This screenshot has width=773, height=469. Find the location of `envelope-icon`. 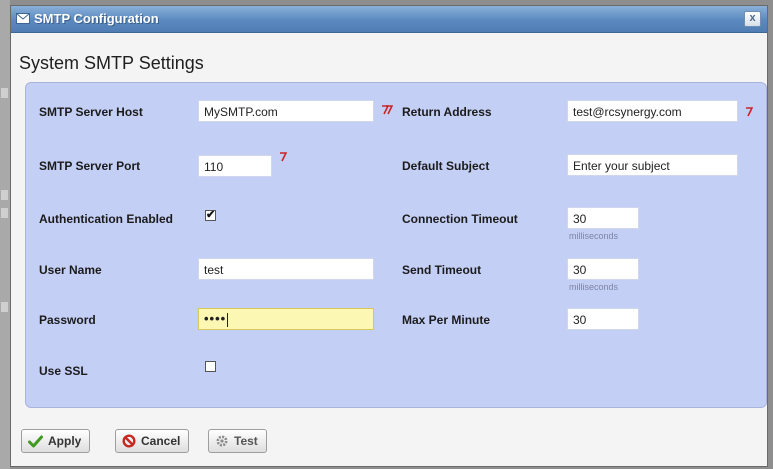

envelope-icon is located at coordinates (23, 18).